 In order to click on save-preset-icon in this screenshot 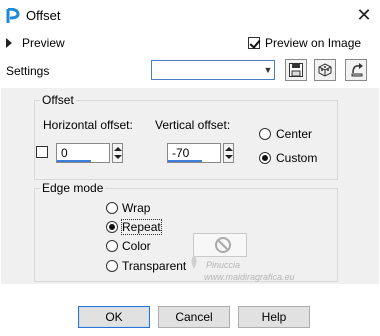, I will do `click(296, 70)`.